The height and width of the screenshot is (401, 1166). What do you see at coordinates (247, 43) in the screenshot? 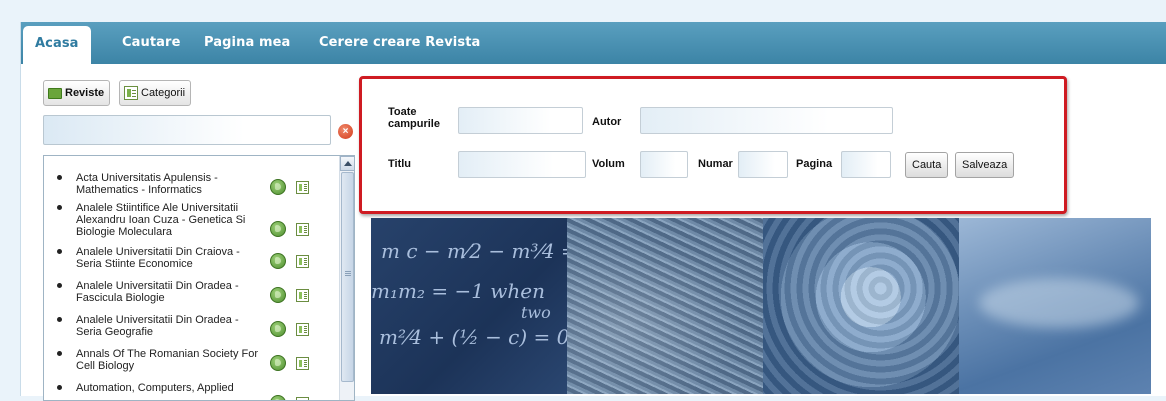
I see `tab-pagina-mea: Pagina mea` at bounding box center [247, 43].